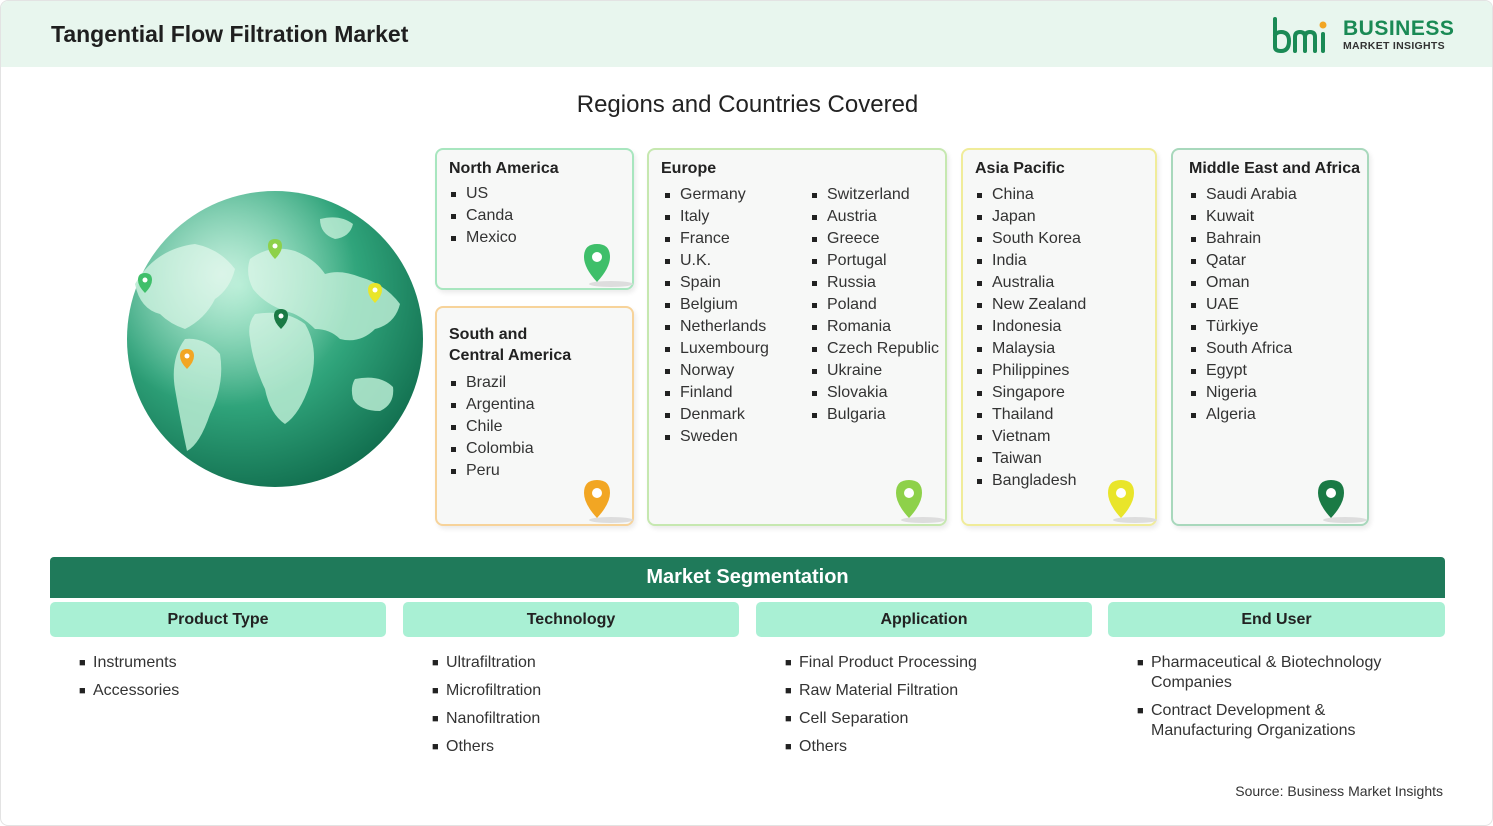 This screenshot has width=1493, height=826. I want to click on list-item: South Korea, so click(1030, 239).